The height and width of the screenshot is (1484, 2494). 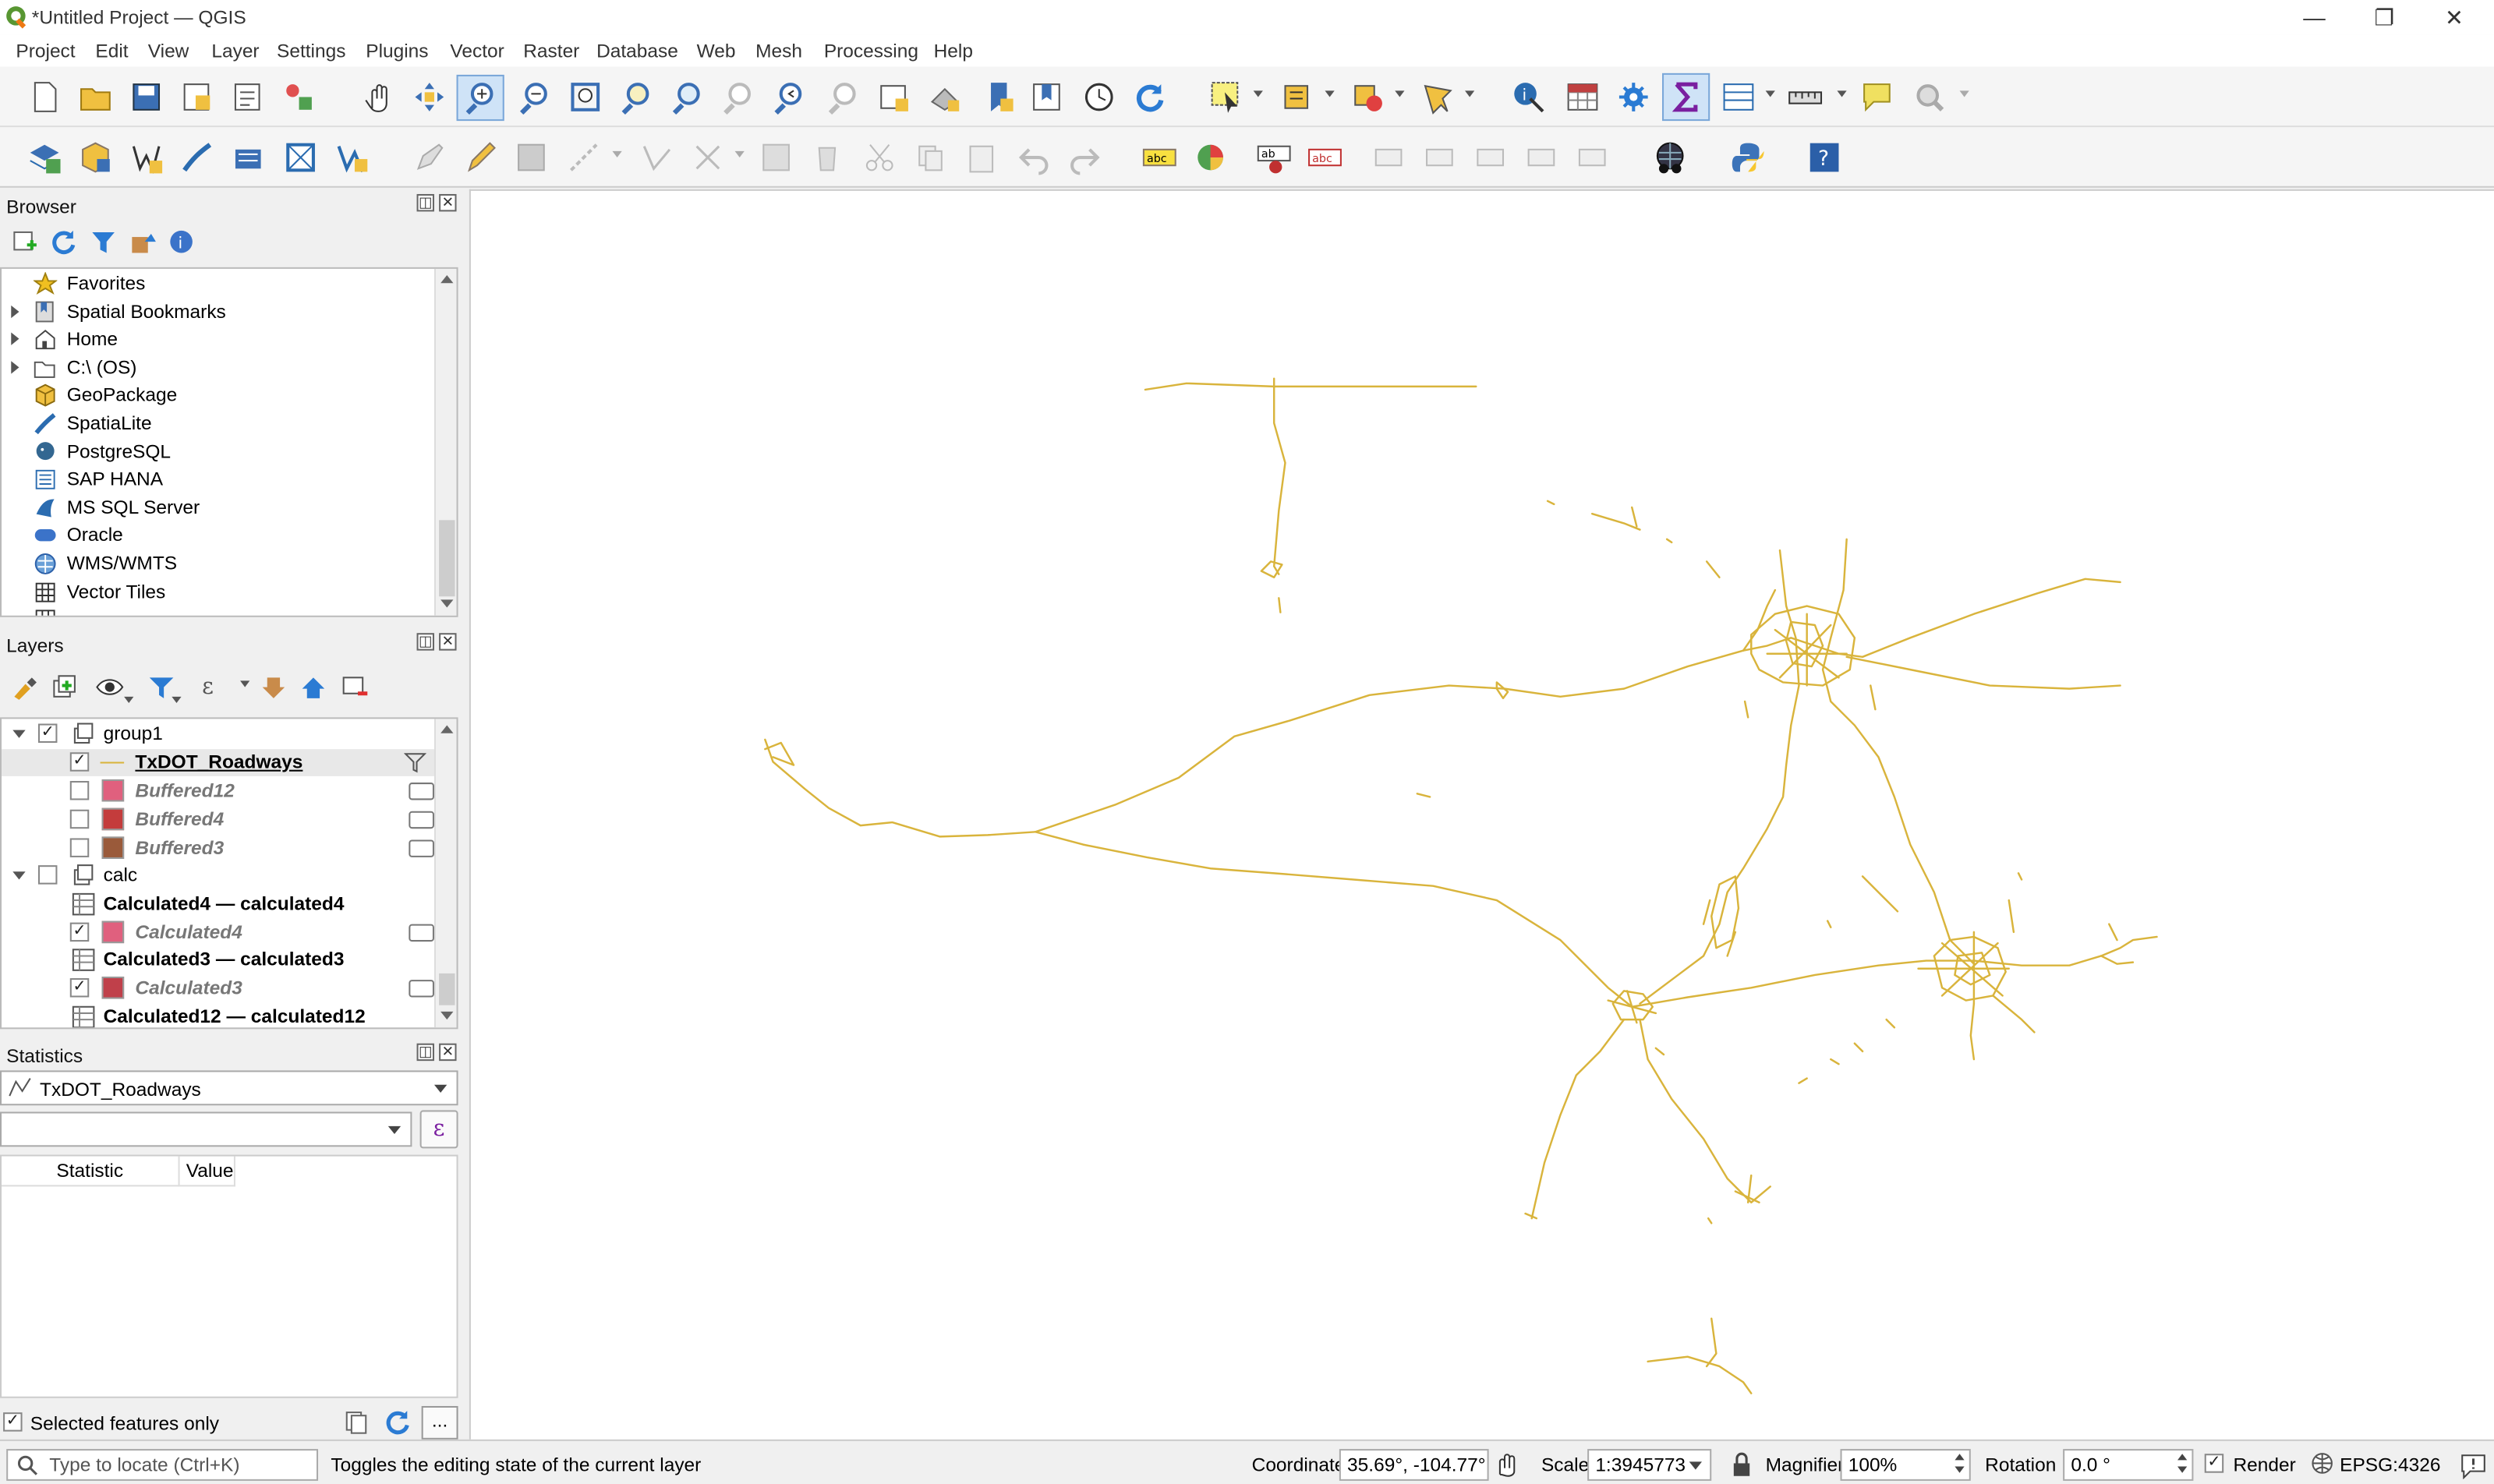 I want to click on zoom-to-selection-icon, so click(x=636, y=97).